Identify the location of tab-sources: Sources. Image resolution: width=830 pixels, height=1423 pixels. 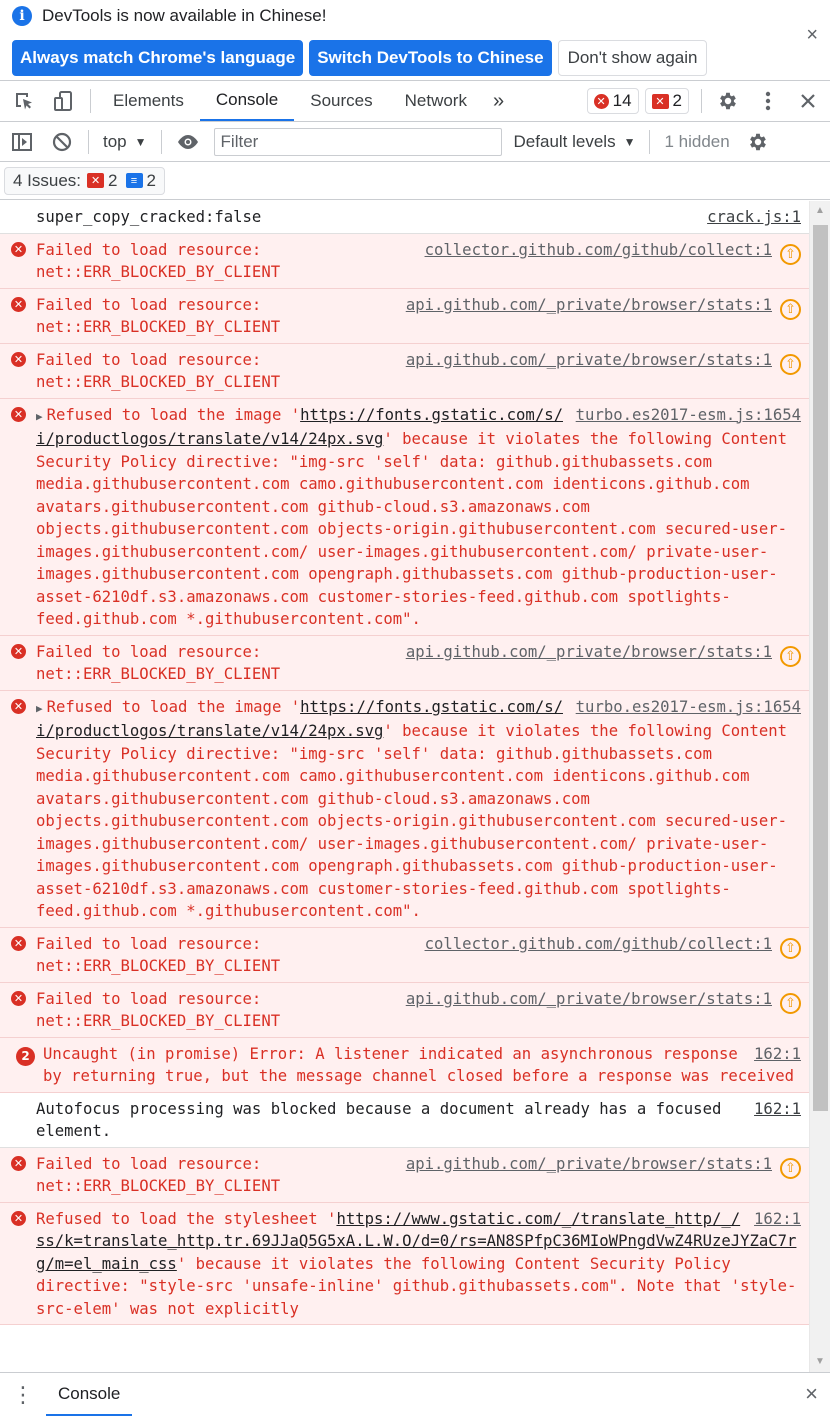
(341, 101).